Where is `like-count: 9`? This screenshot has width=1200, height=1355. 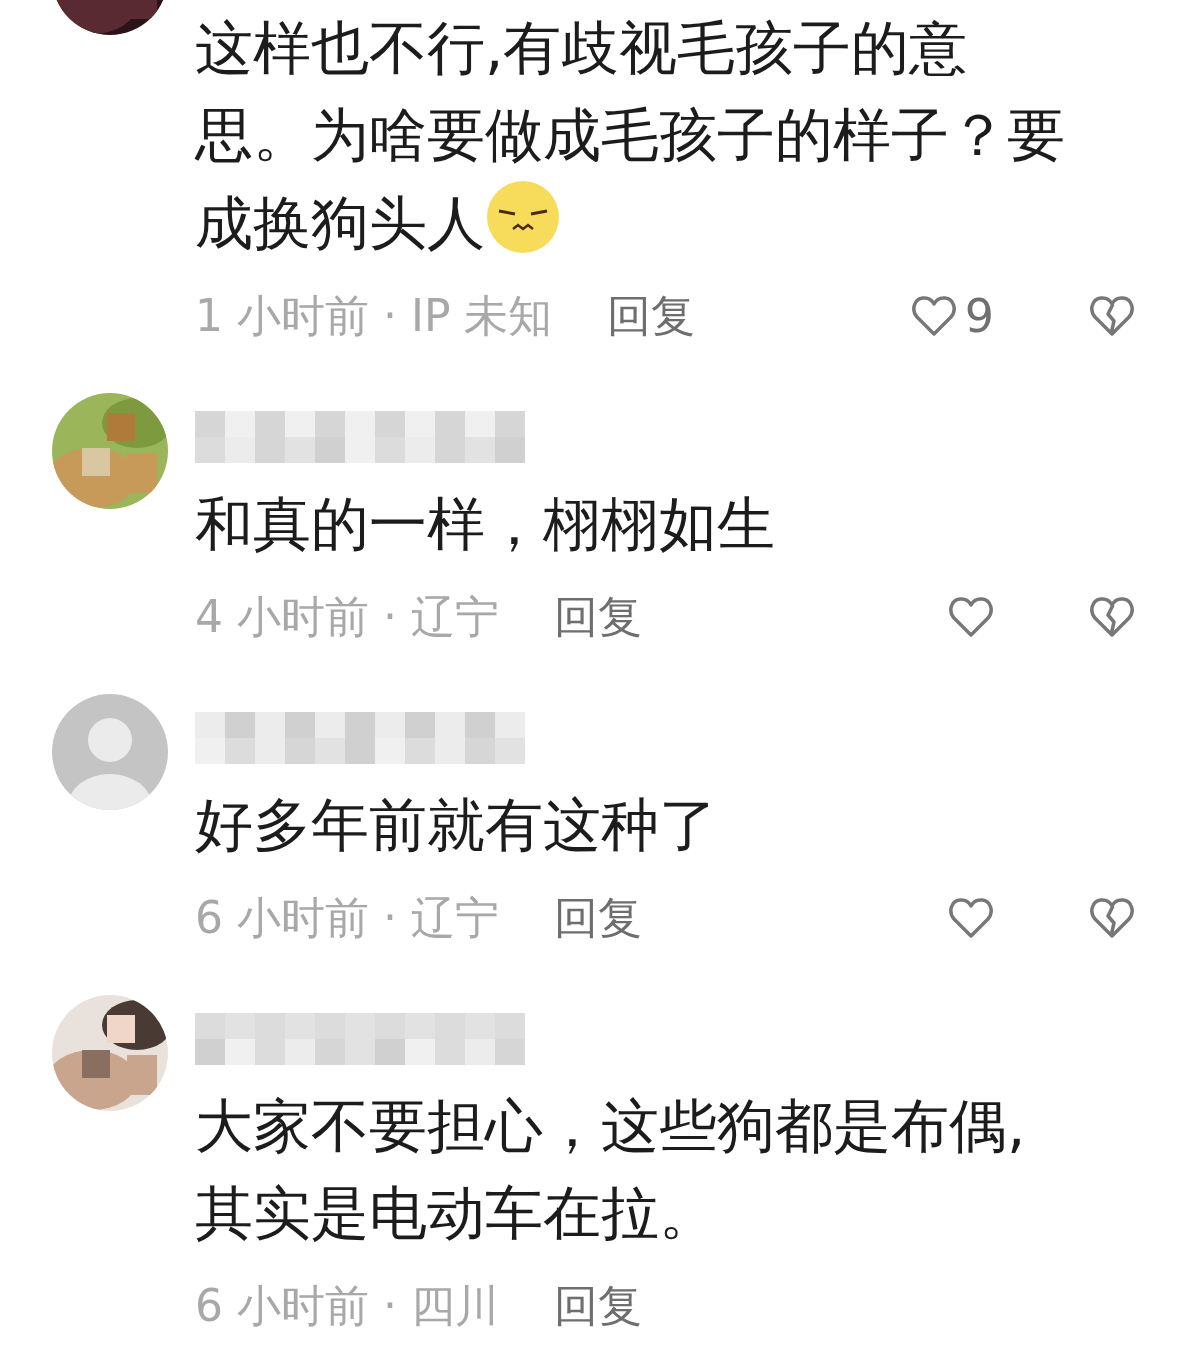 like-count: 9 is located at coordinates (979, 316).